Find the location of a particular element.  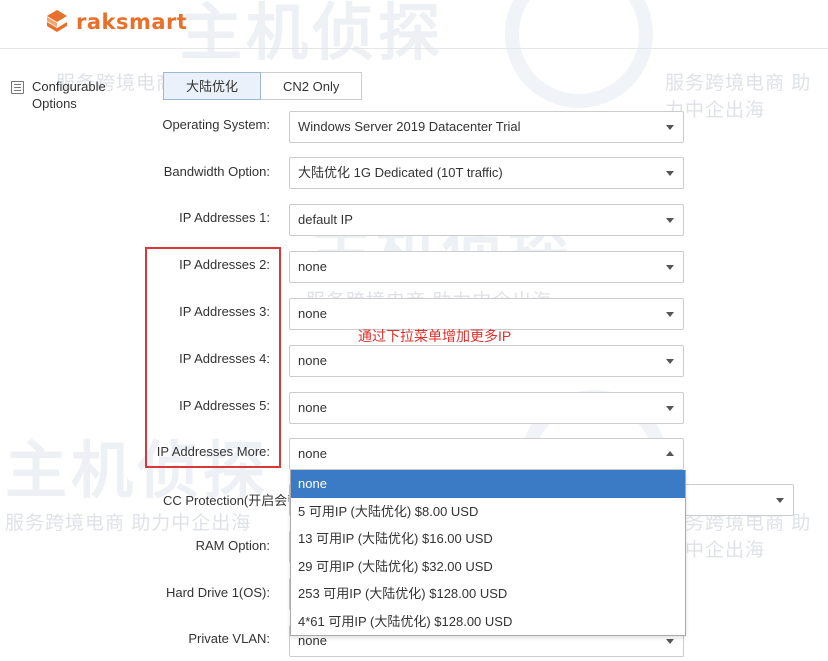

chevron-up-icon is located at coordinates (670, 453).